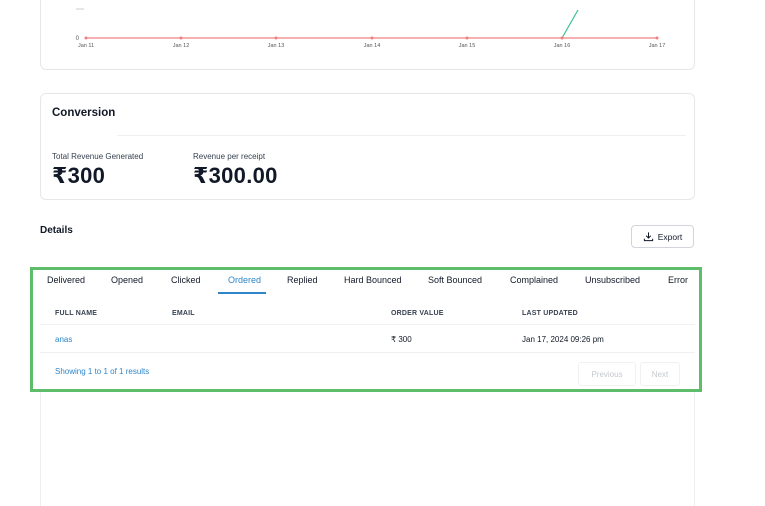  I want to click on conversion-divider, so click(401, 135).